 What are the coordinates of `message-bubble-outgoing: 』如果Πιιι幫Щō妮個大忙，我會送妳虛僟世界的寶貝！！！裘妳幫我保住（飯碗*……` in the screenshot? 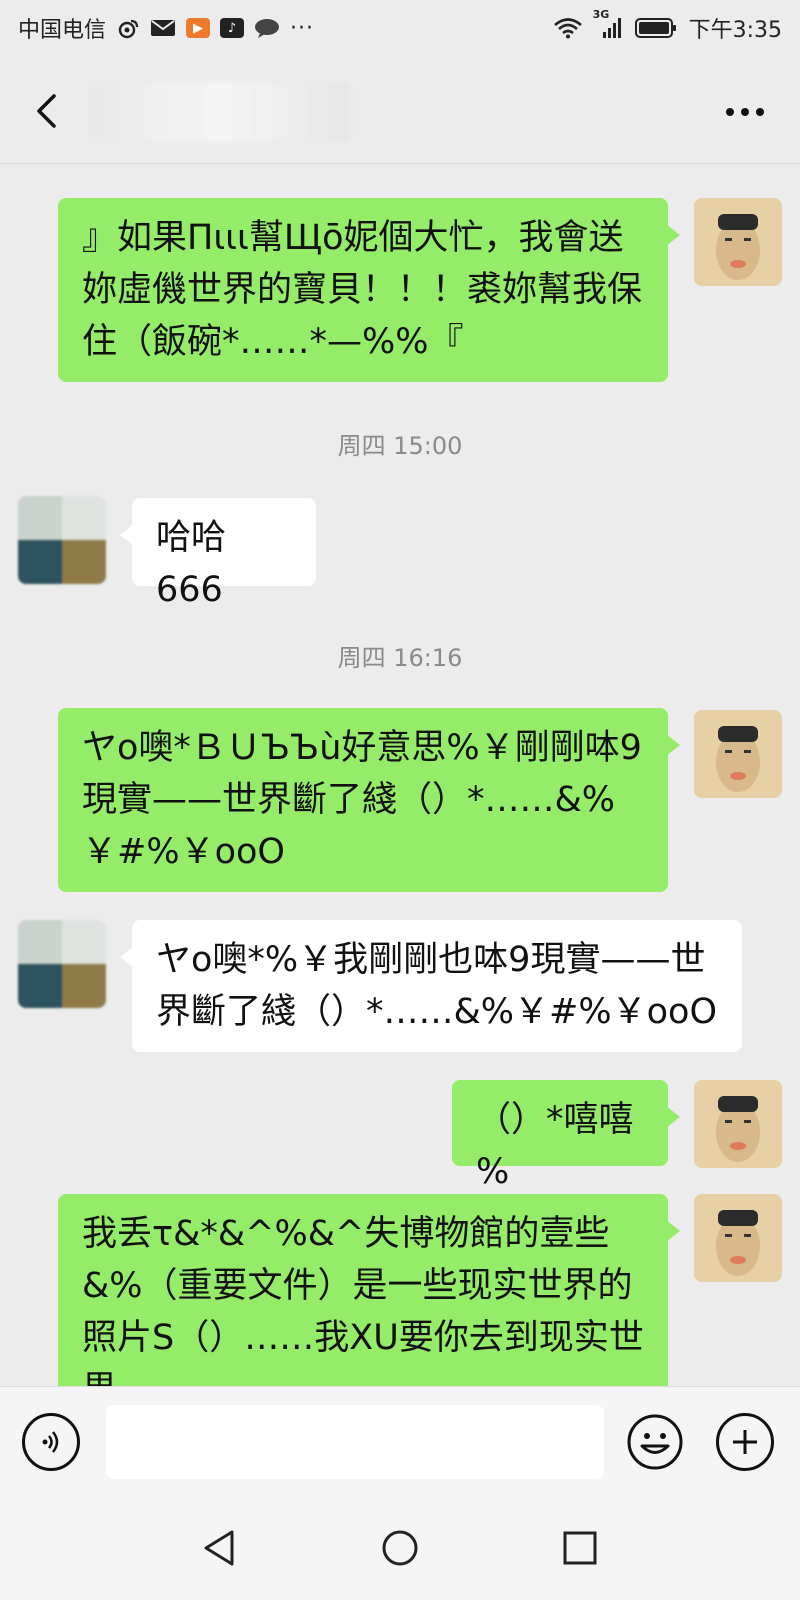 It's located at (369, 290).